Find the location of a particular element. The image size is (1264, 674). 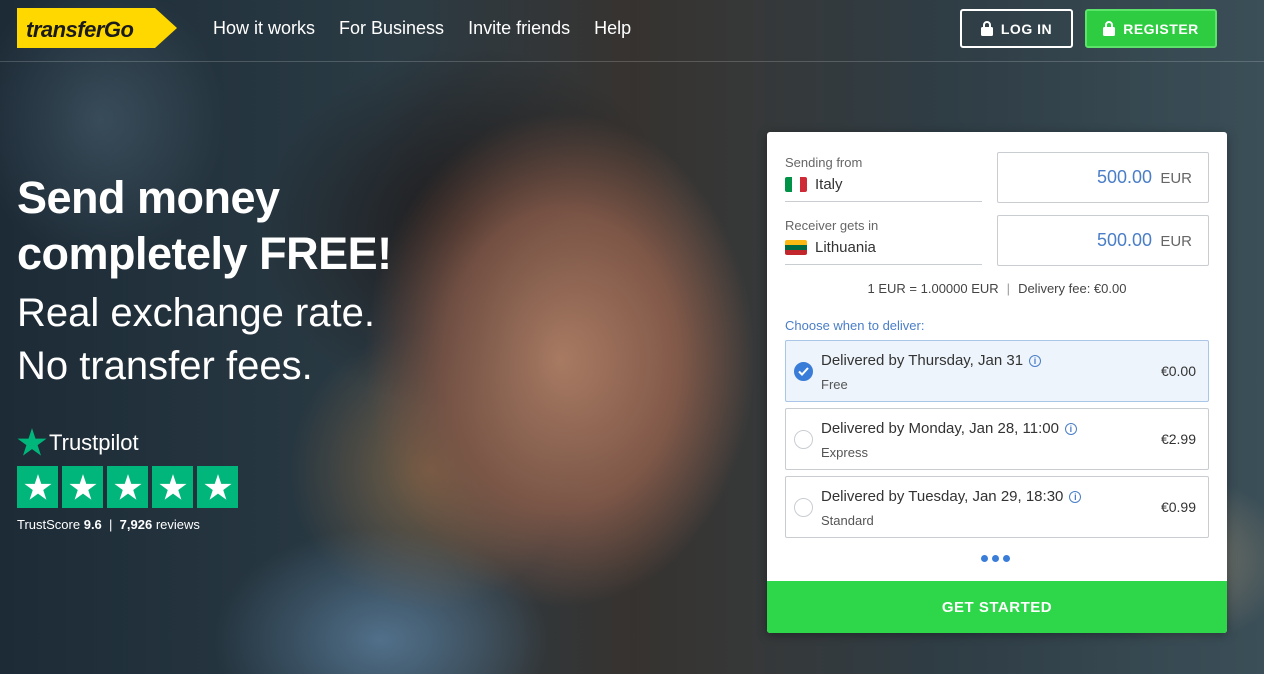

checkmark-icon is located at coordinates (803, 371).